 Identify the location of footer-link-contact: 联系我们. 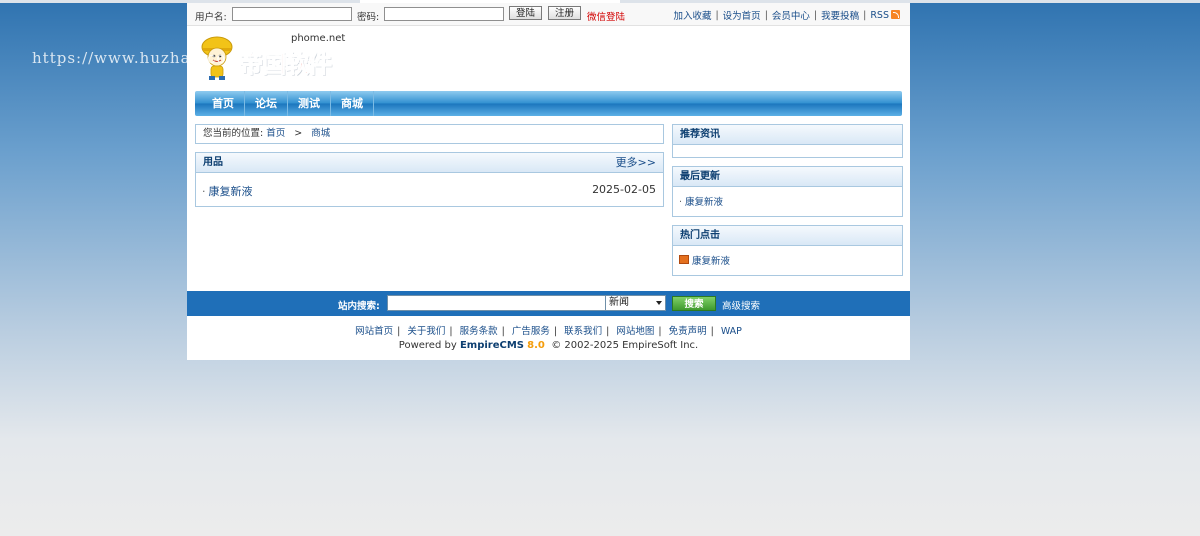
(583, 331).